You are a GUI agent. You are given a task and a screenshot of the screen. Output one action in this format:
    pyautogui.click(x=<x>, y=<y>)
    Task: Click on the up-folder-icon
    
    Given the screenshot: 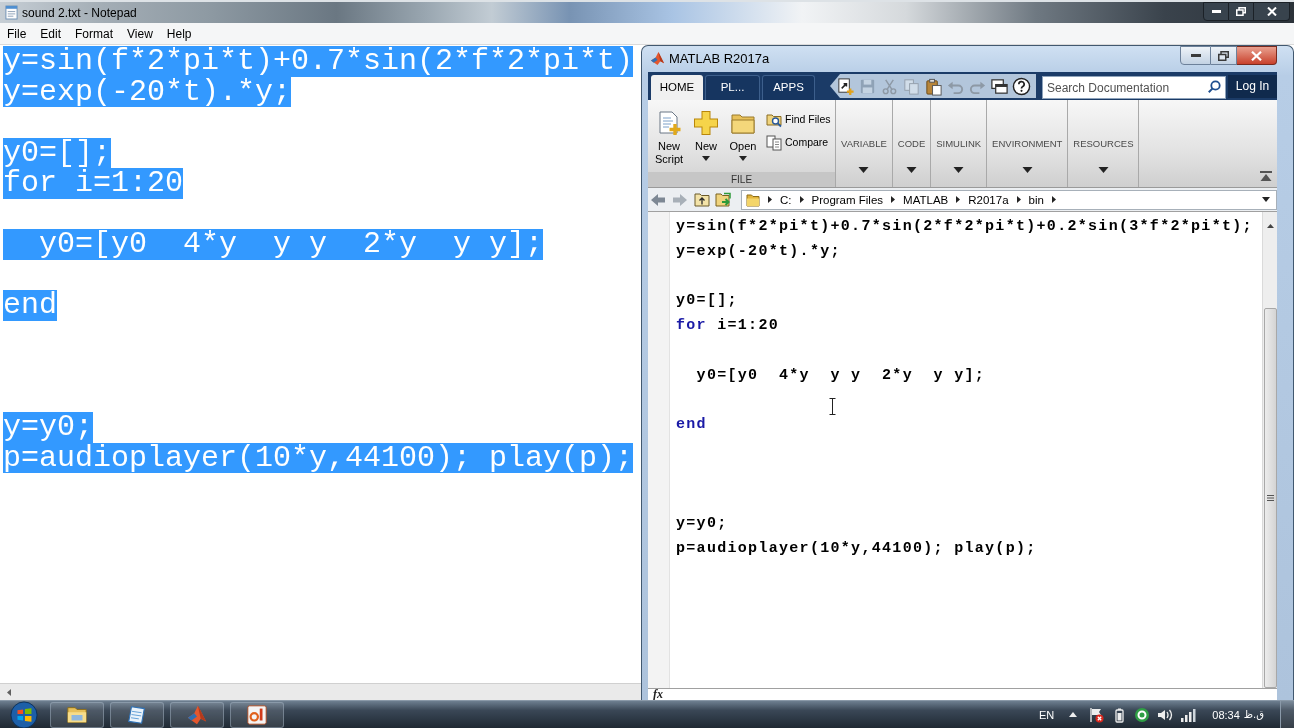 What is the action you would take?
    pyautogui.click(x=702, y=199)
    